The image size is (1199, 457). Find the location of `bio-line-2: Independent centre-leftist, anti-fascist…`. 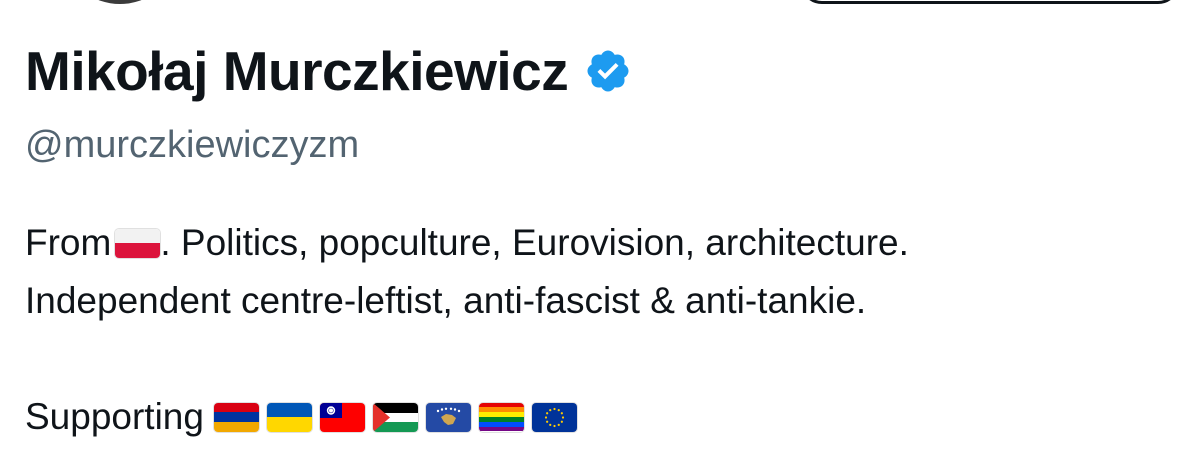

bio-line-2: Independent centre-leftist, anti-fascist… is located at coordinates (446, 300).